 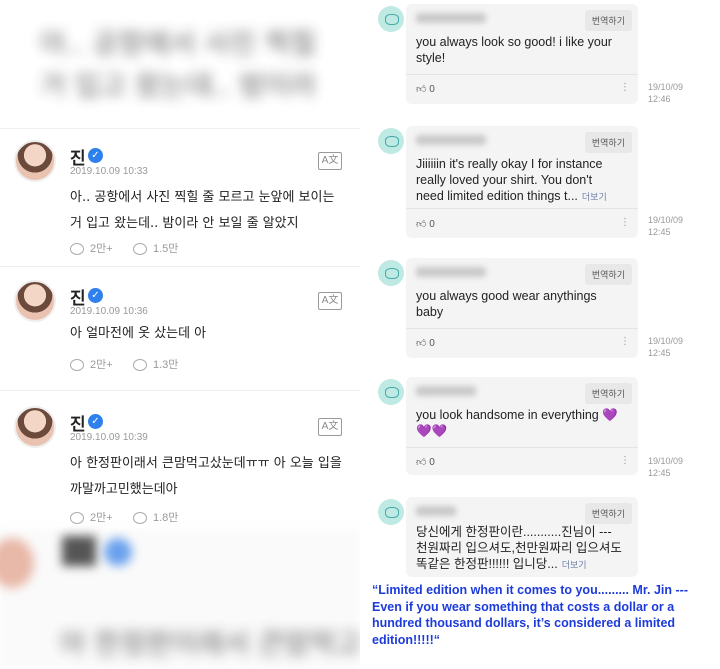 What do you see at coordinates (166, 518) in the screenshot?
I see `comment-count-value: 1.8만` at bounding box center [166, 518].